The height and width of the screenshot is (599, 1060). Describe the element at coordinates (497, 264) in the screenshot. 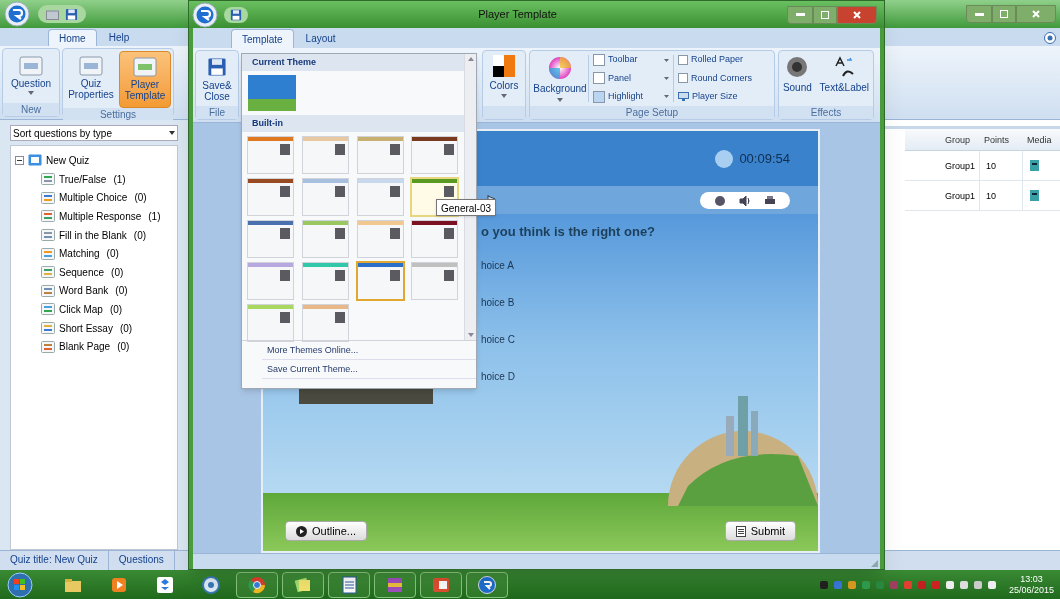

I see `answer-choice: hoice A` at that location.